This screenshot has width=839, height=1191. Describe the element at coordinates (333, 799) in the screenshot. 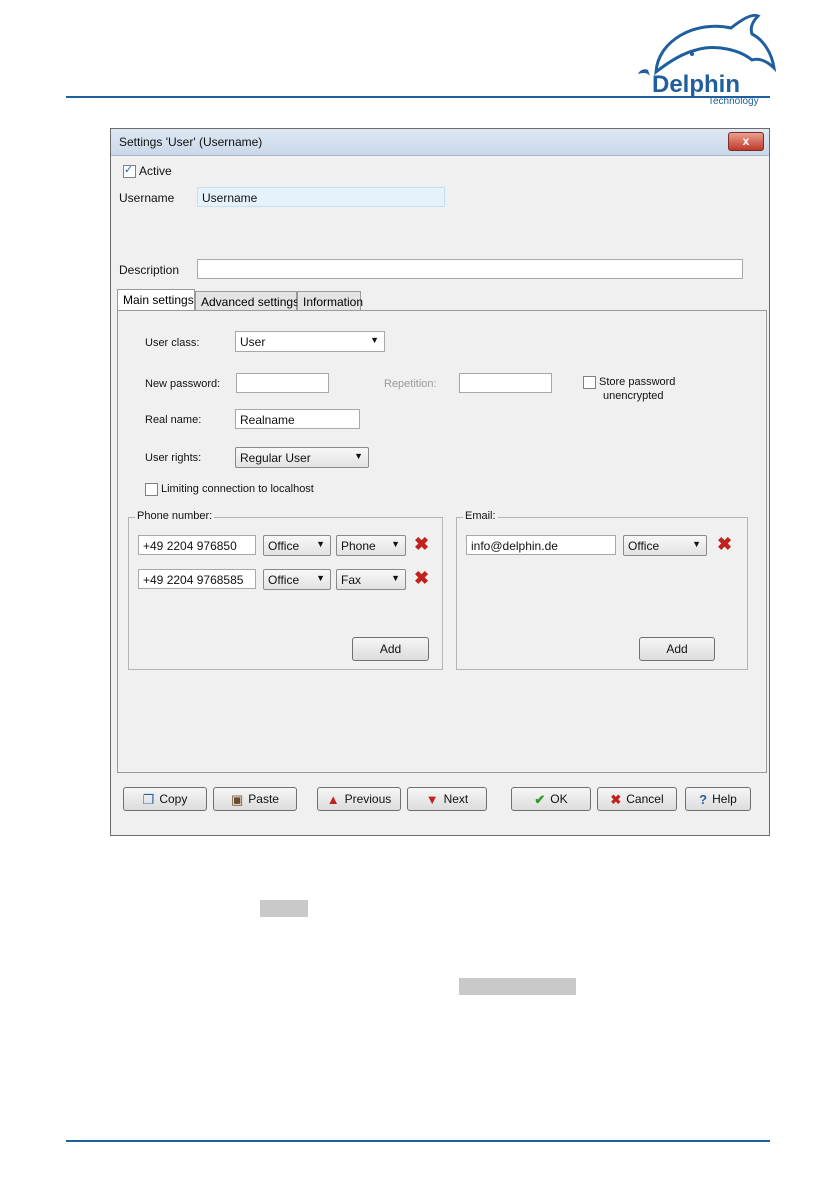

I see `arrow-up-icon: ▲` at that location.